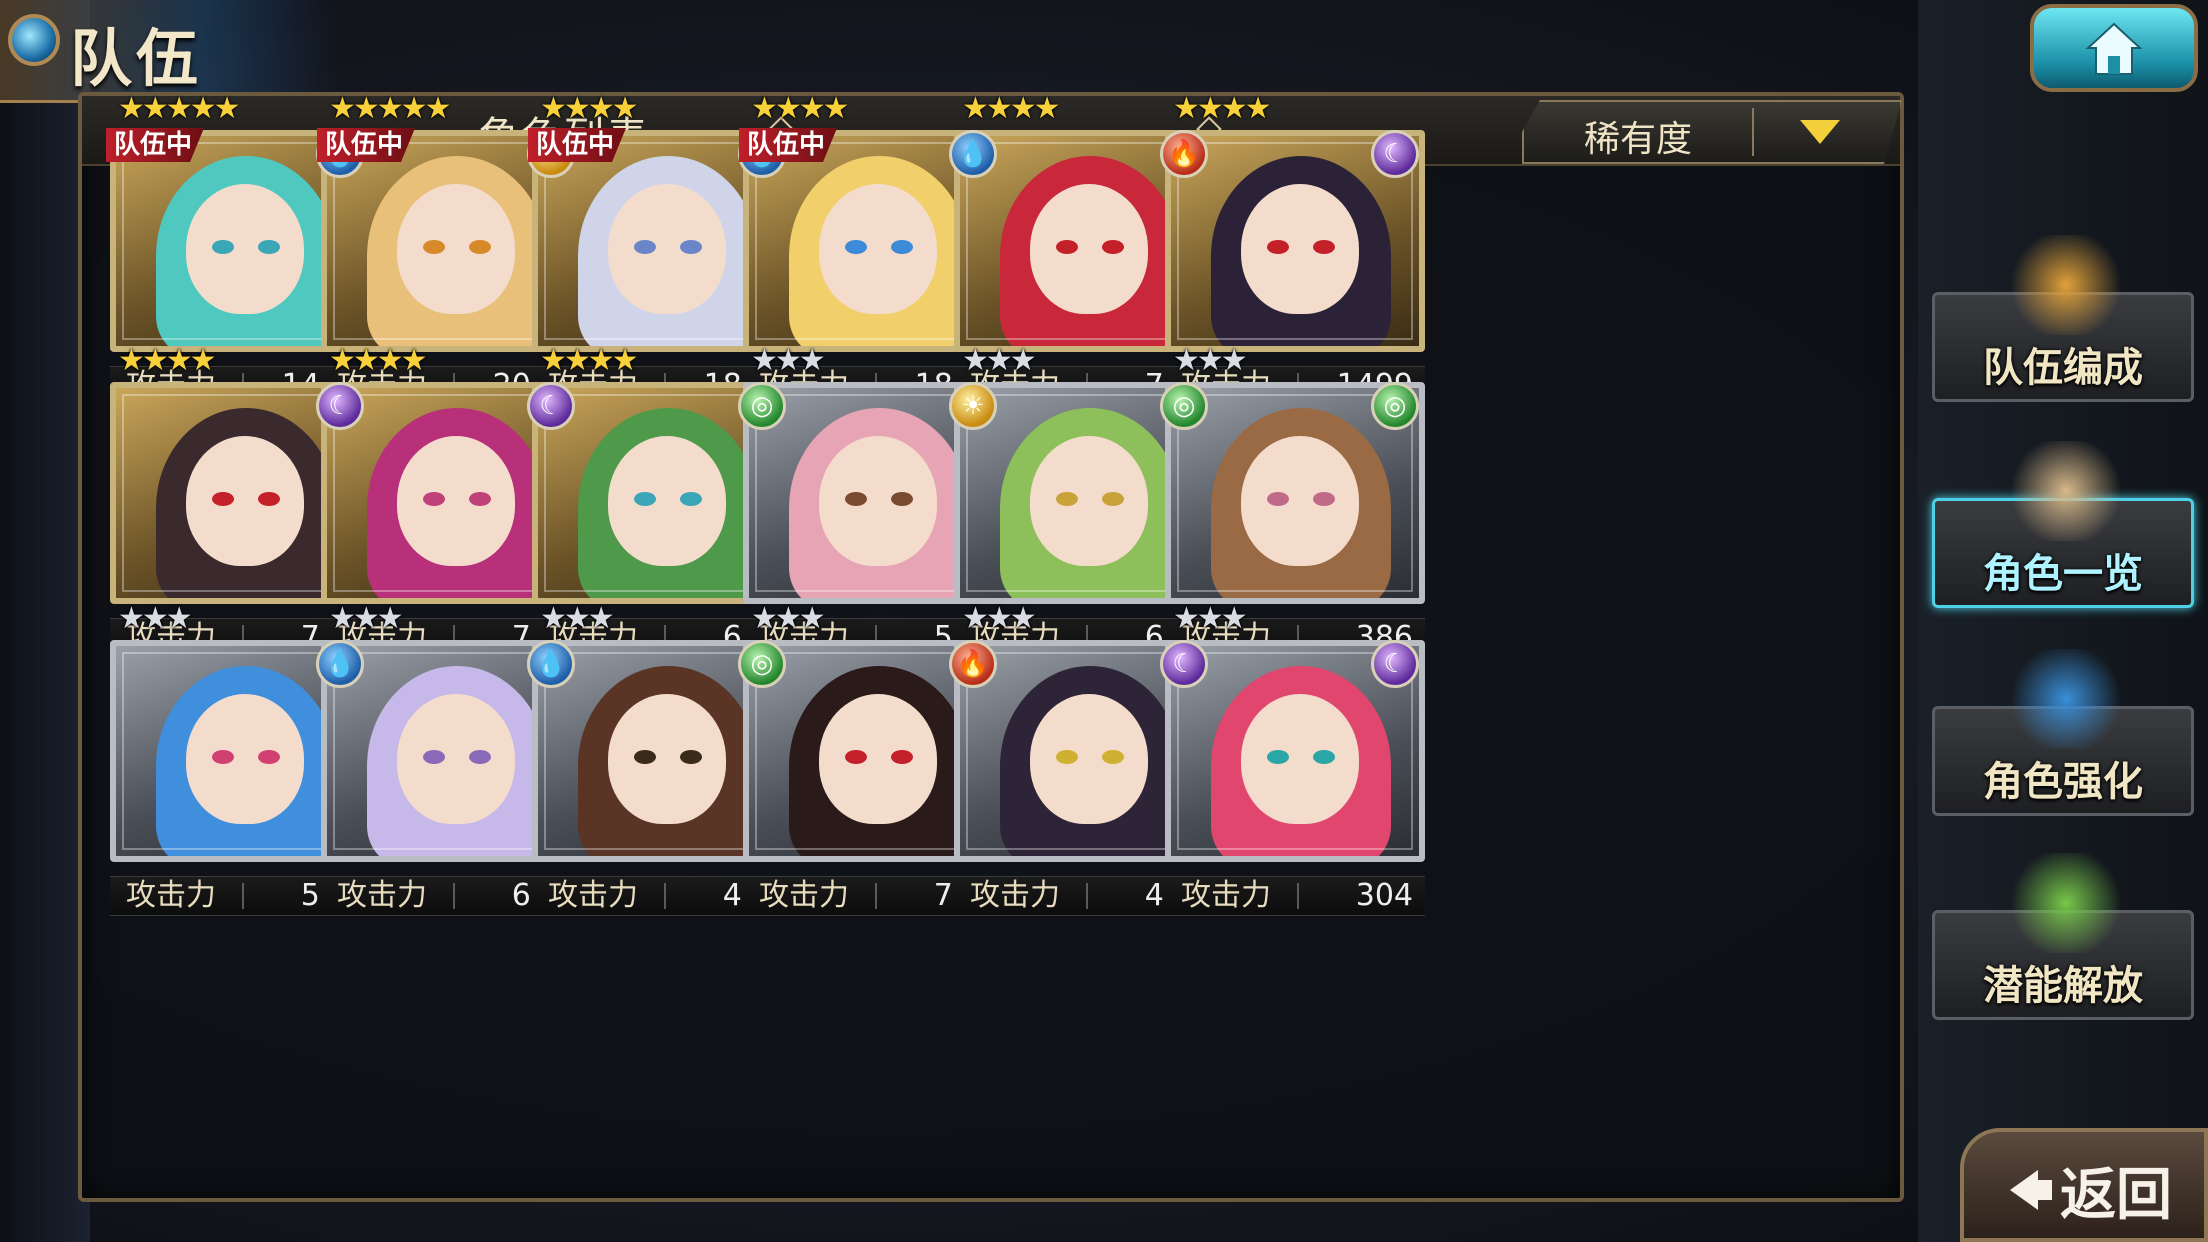  Describe the element at coordinates (1712, 132) in the screenshot. I see `sort-dropdown: 稀有度` at that location.